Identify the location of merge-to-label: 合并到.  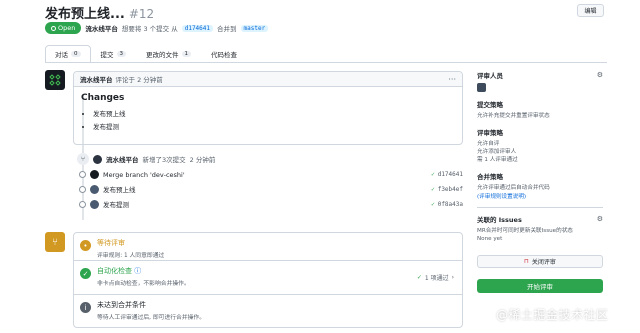
(227, 29).